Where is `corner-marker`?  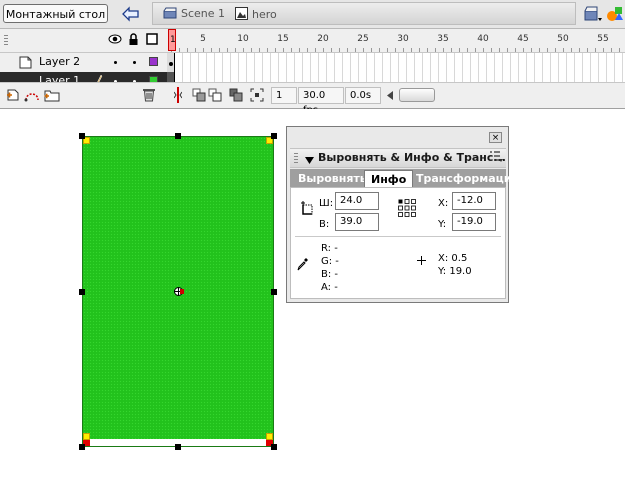
corner-marker is located at coordinates (86, 436).